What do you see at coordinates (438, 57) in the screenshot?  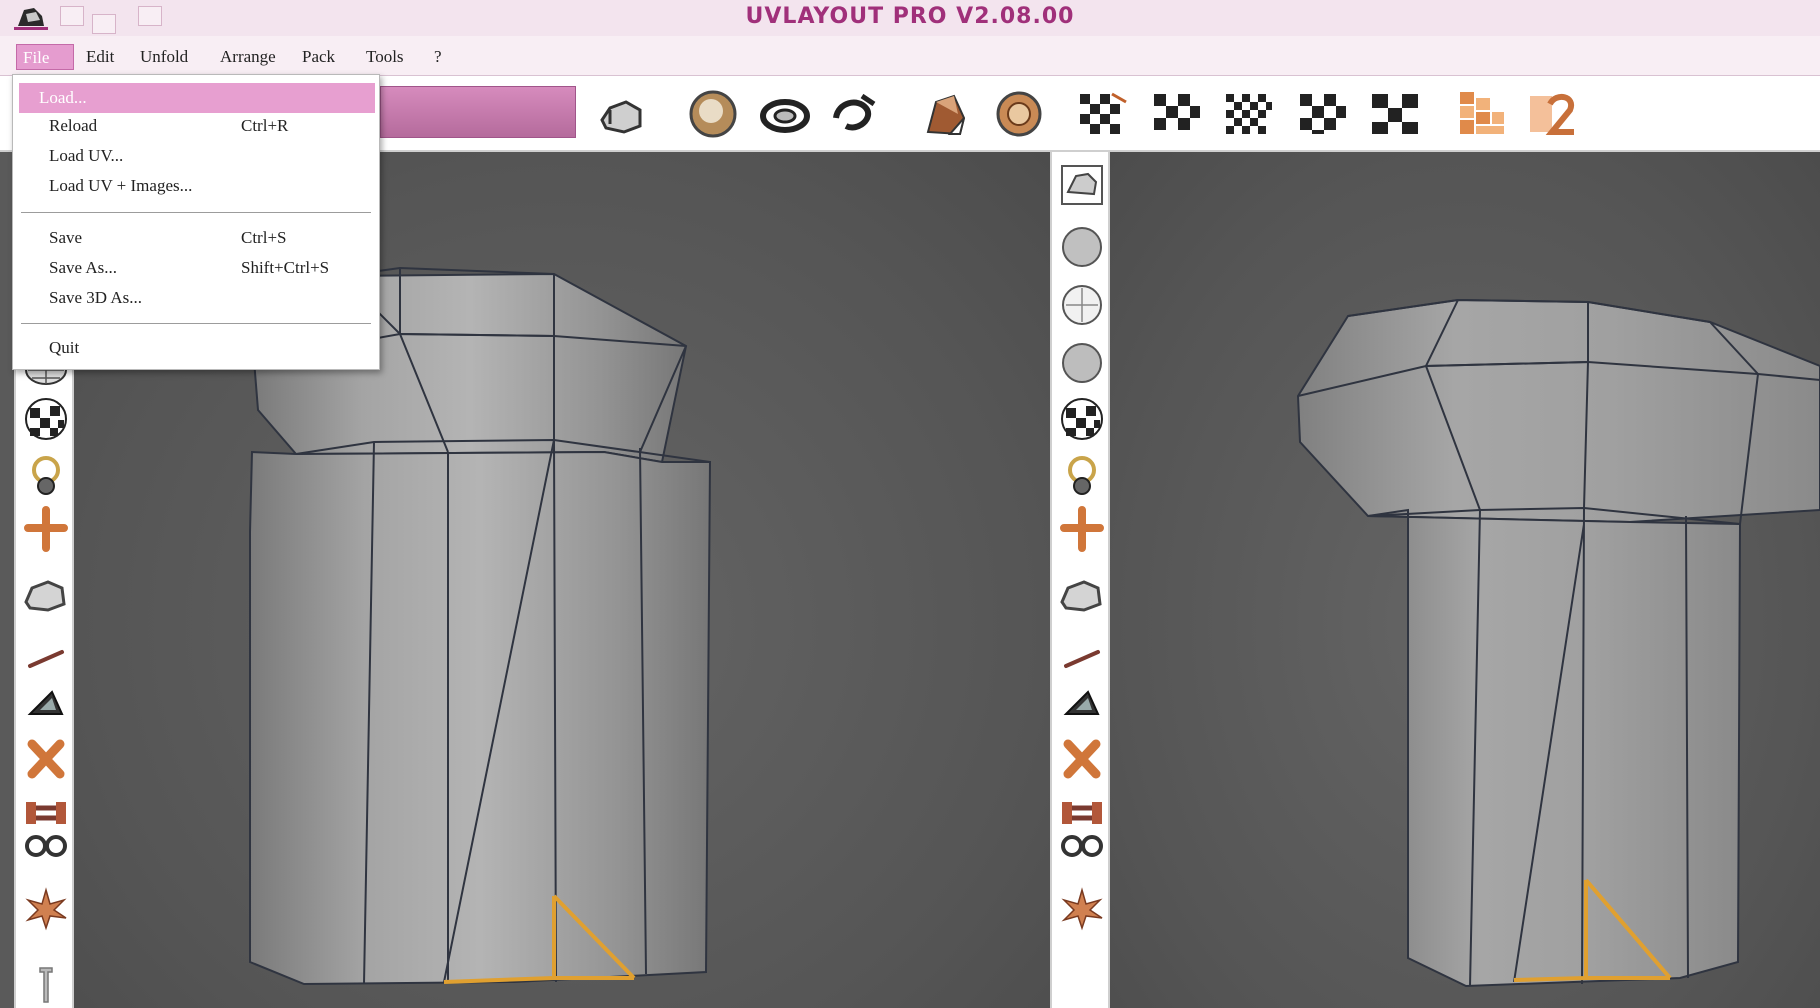 I see `menu-help: ?` at bounding box center [438, 57].